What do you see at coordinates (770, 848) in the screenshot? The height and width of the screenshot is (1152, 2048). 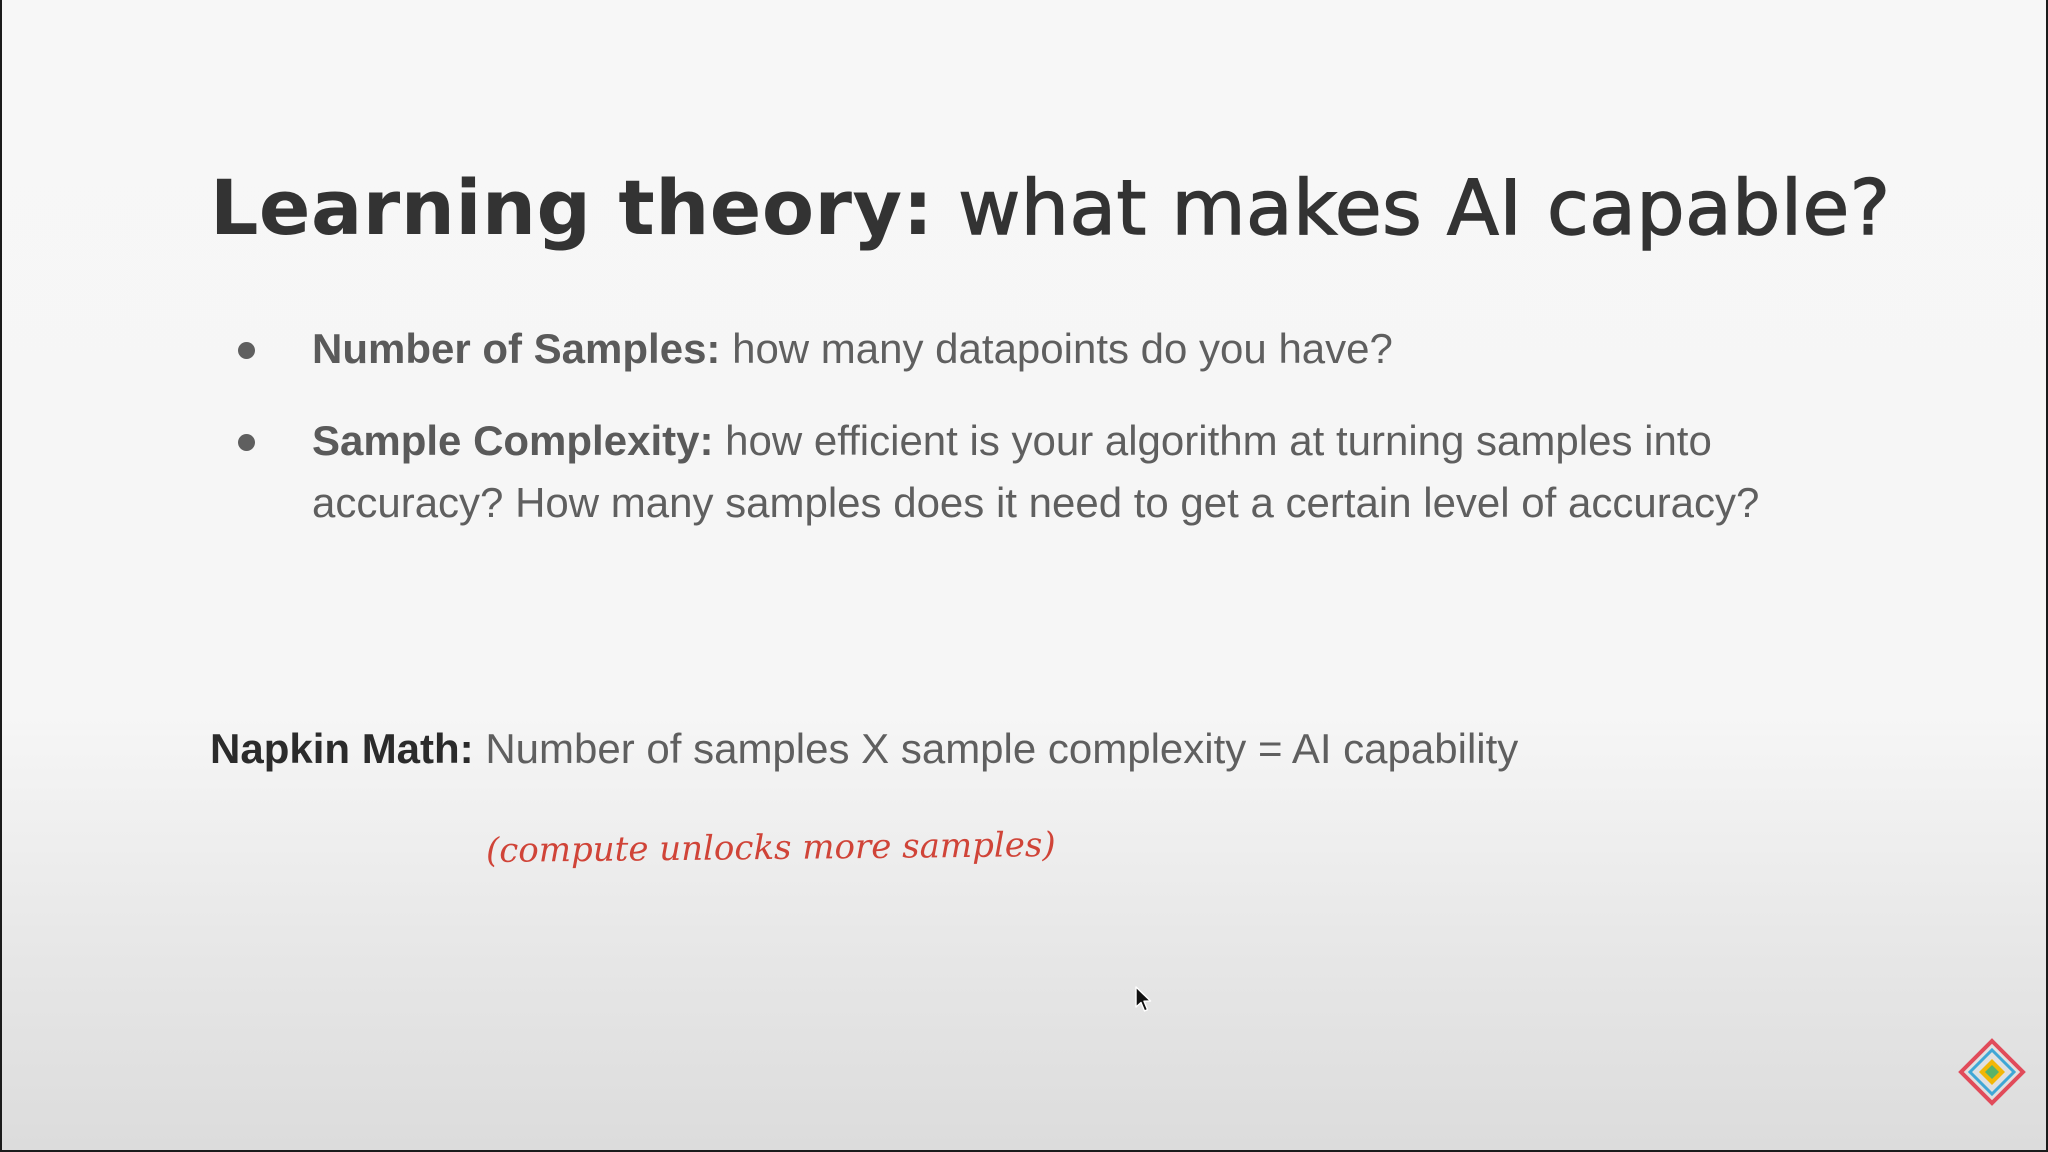 I see `handwritten-annotation: (compute unlocks more samples)` at bounding box center [770, 848].